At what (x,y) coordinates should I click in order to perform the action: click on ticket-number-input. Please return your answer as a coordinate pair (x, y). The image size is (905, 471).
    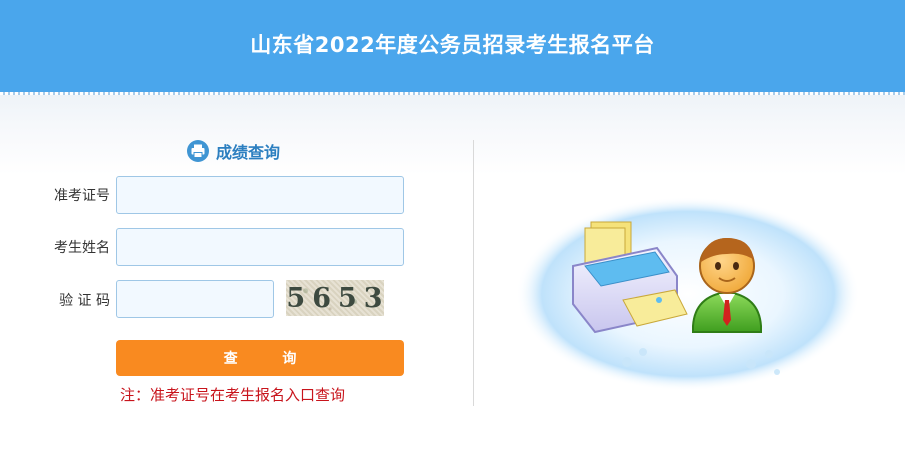
    Looking at the image, I should click on (260, 195).